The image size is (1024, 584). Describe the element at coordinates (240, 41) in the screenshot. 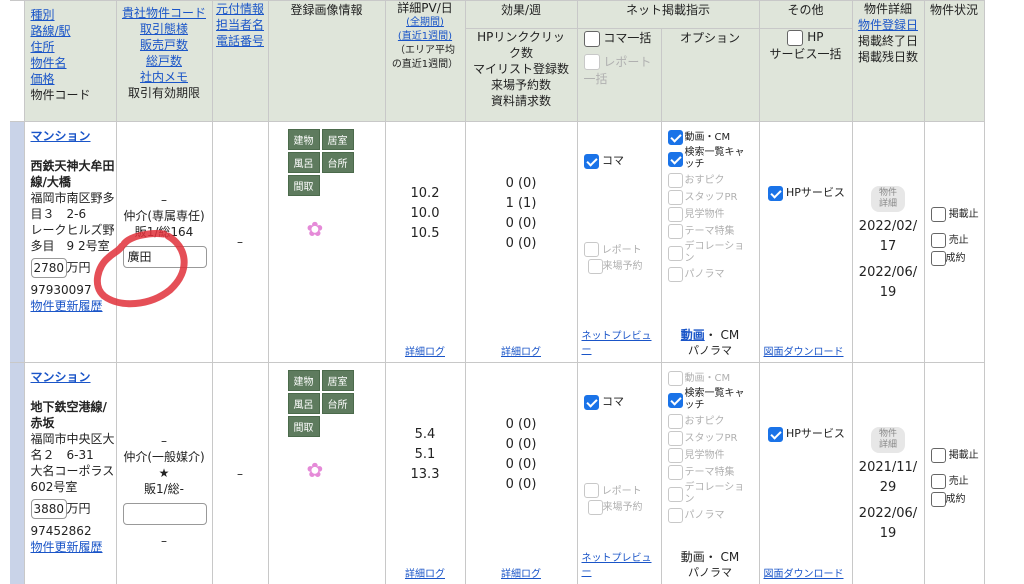

I see `sort-phone-link: 電話番号` at that location.